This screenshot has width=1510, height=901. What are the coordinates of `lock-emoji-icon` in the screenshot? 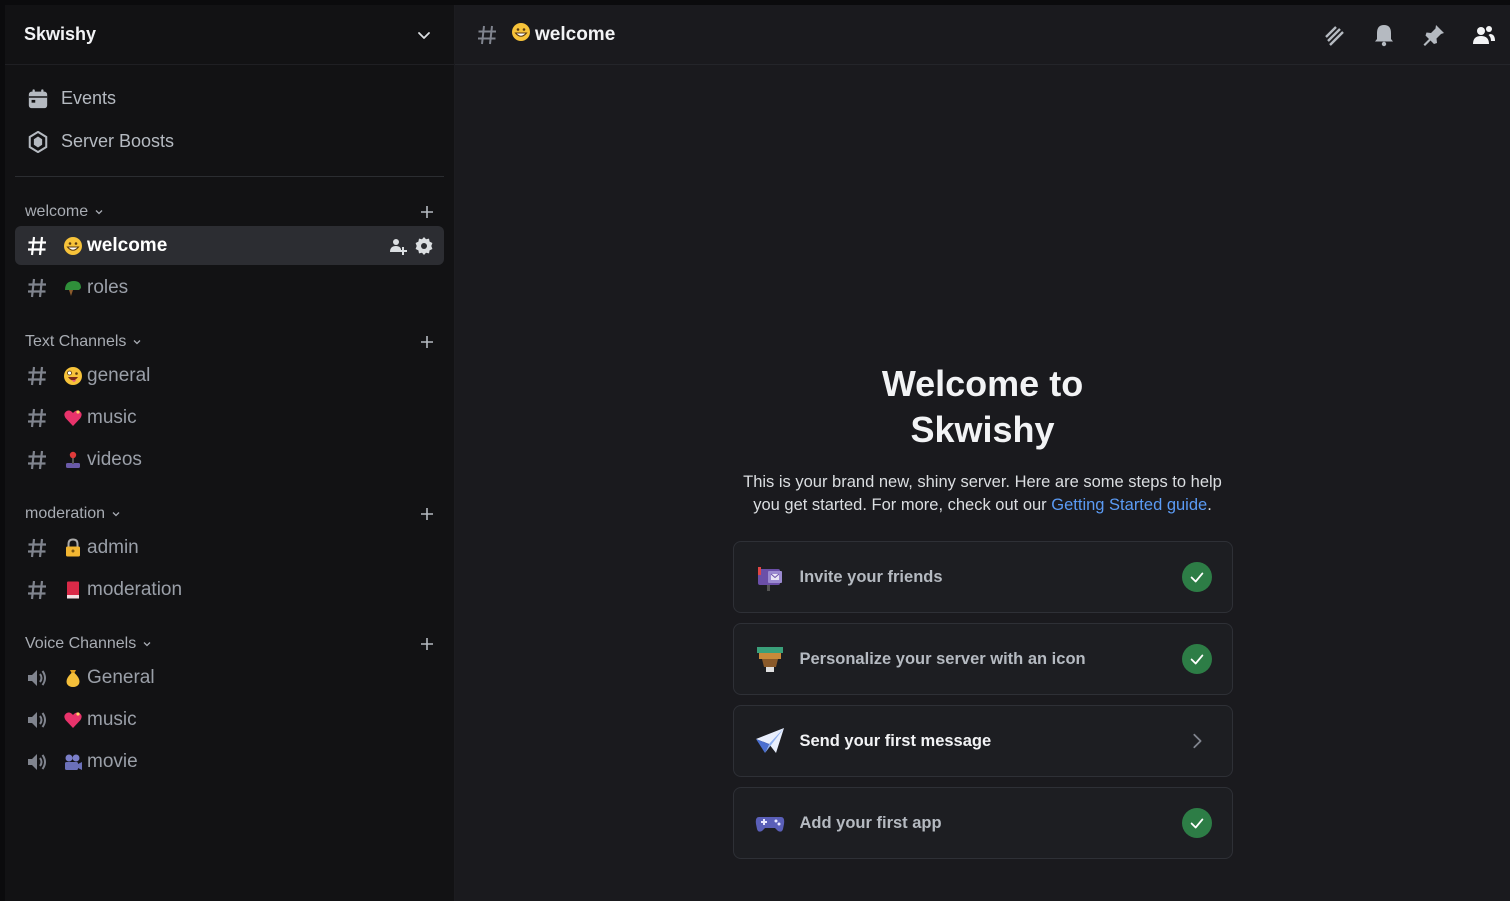 It's located at (73, 547).